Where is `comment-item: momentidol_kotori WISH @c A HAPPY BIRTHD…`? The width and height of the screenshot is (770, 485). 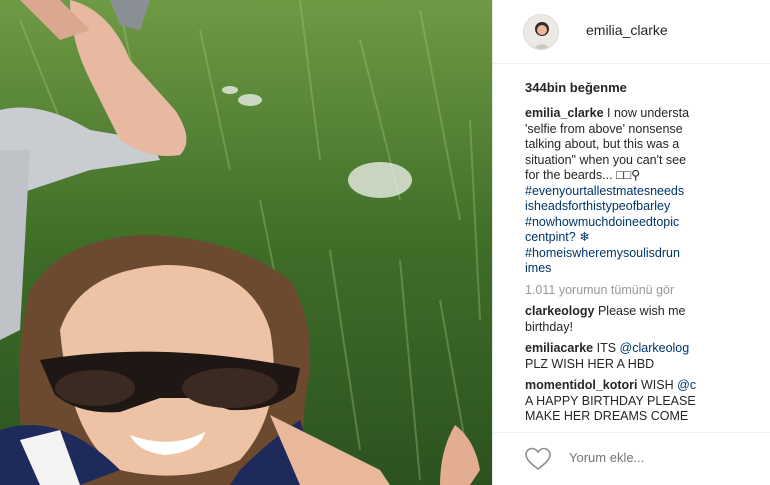 comment-item: momentidol_kotori WISH @c A HAPPY BIRTHD… is located at coordinates (647, 402).